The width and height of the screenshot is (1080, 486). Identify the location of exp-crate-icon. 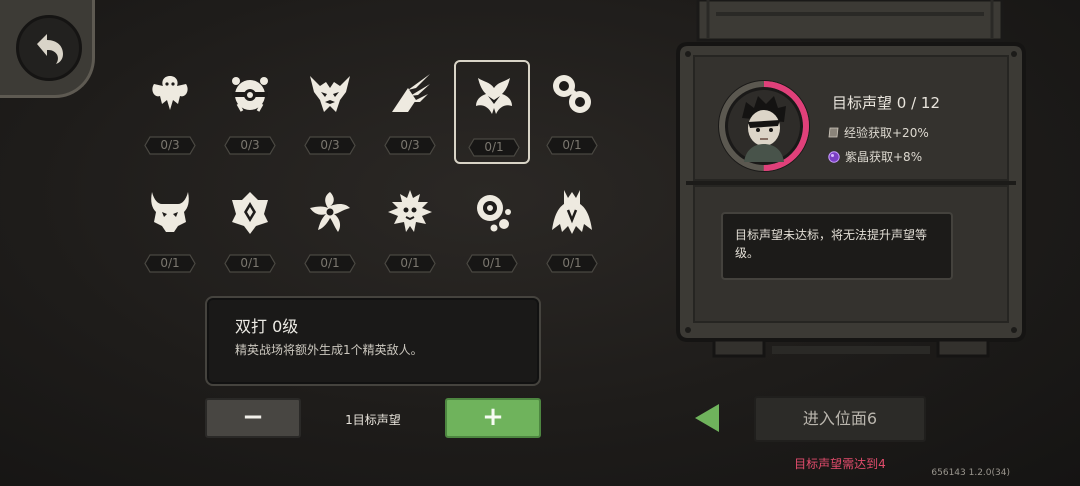
(833, 132).